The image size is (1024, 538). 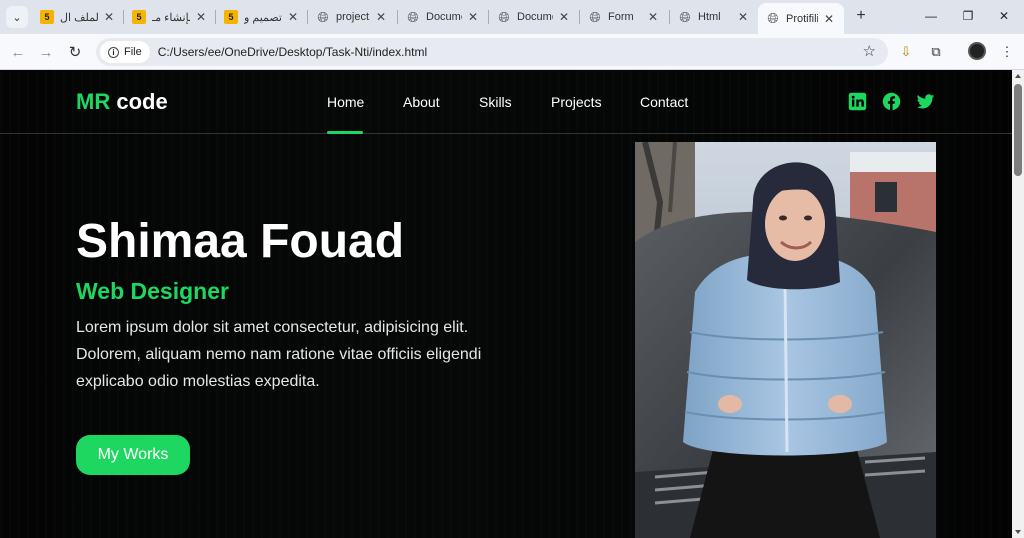 What do you see at coordinates (869, 51) in the screenshot?
I see `bookmark-star-icon: ☆` at bounding box center [869, 51].